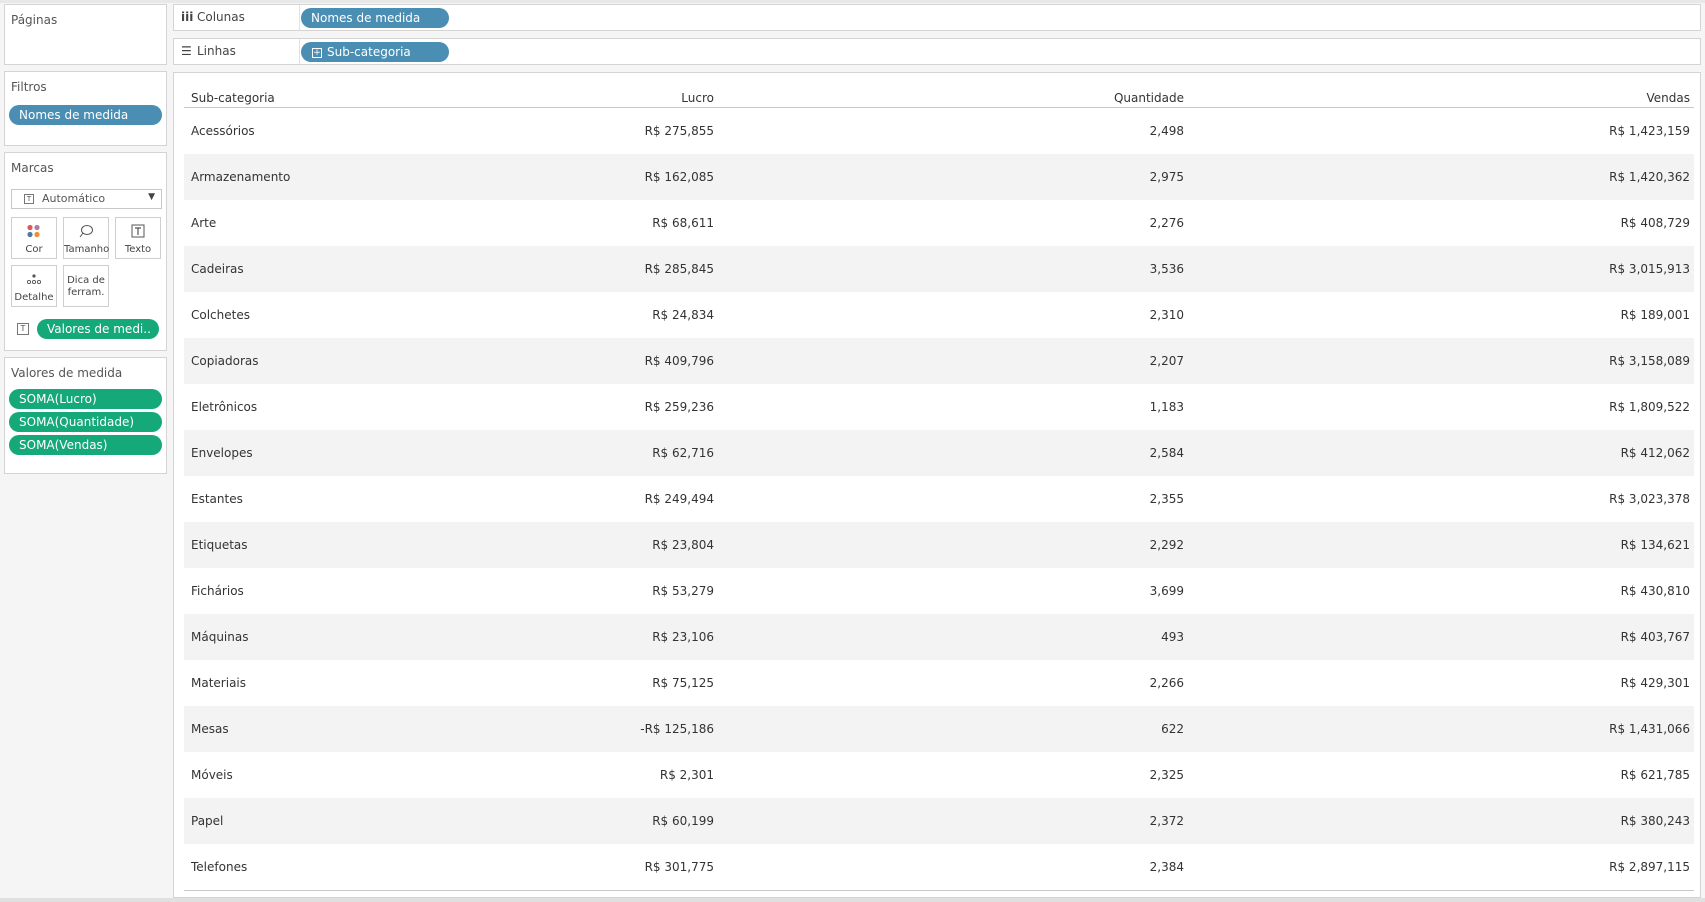  What do you see at coordinates (939, 131) in the screenshot?
I see `table-row: Acessórios R$ 275,855 2,498 R$ 1,423,159` at bounding box center [939, 131].